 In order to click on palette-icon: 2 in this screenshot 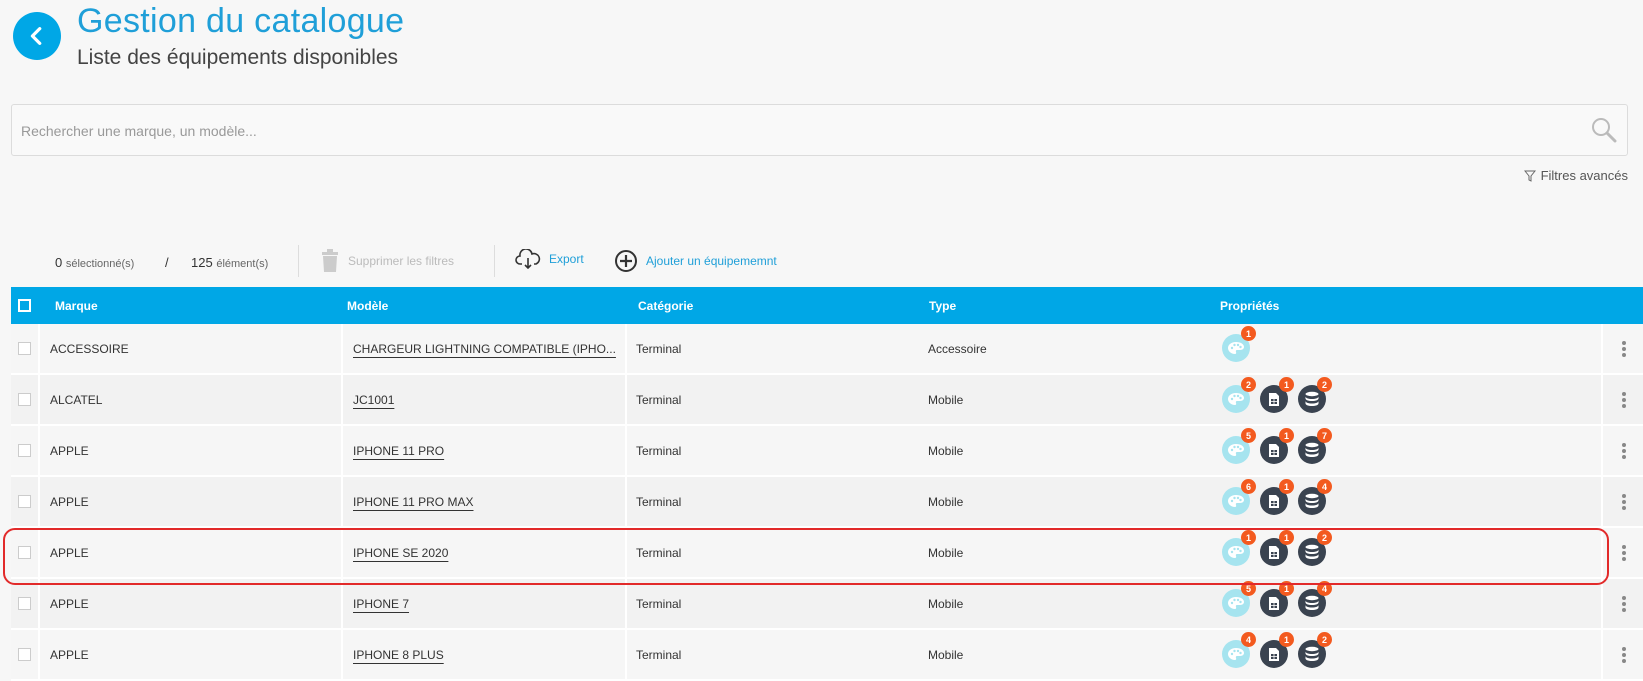, I will do `click(1239, 395)`.